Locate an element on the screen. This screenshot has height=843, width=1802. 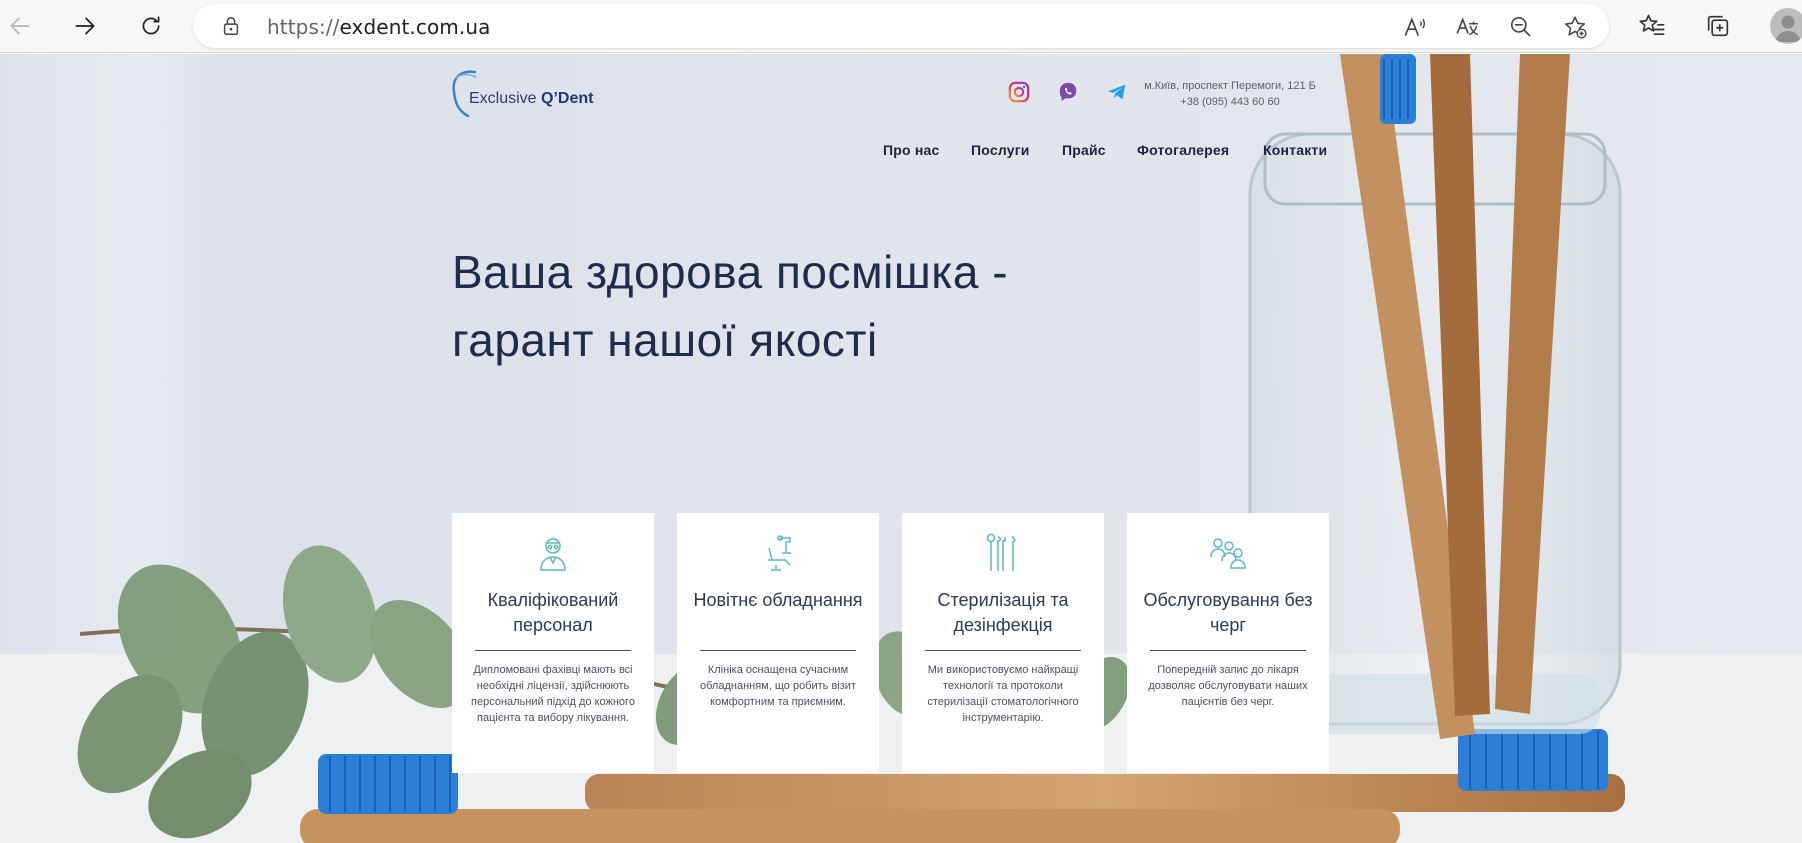
telegram-icon is located at coordinates (1117, 92).